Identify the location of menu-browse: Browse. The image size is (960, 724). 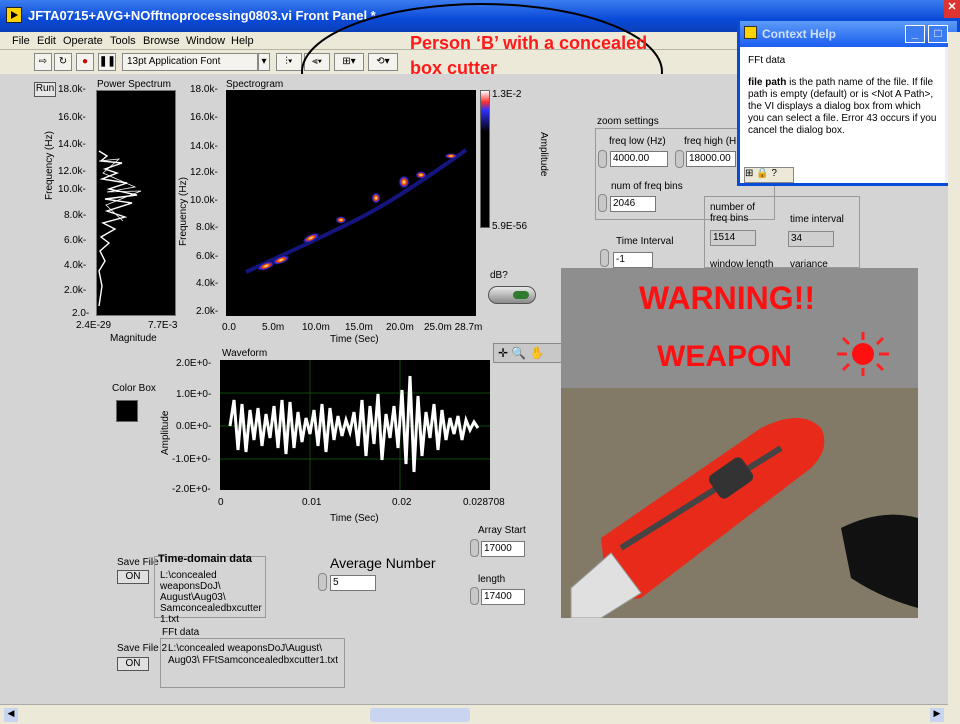
(161, 41).